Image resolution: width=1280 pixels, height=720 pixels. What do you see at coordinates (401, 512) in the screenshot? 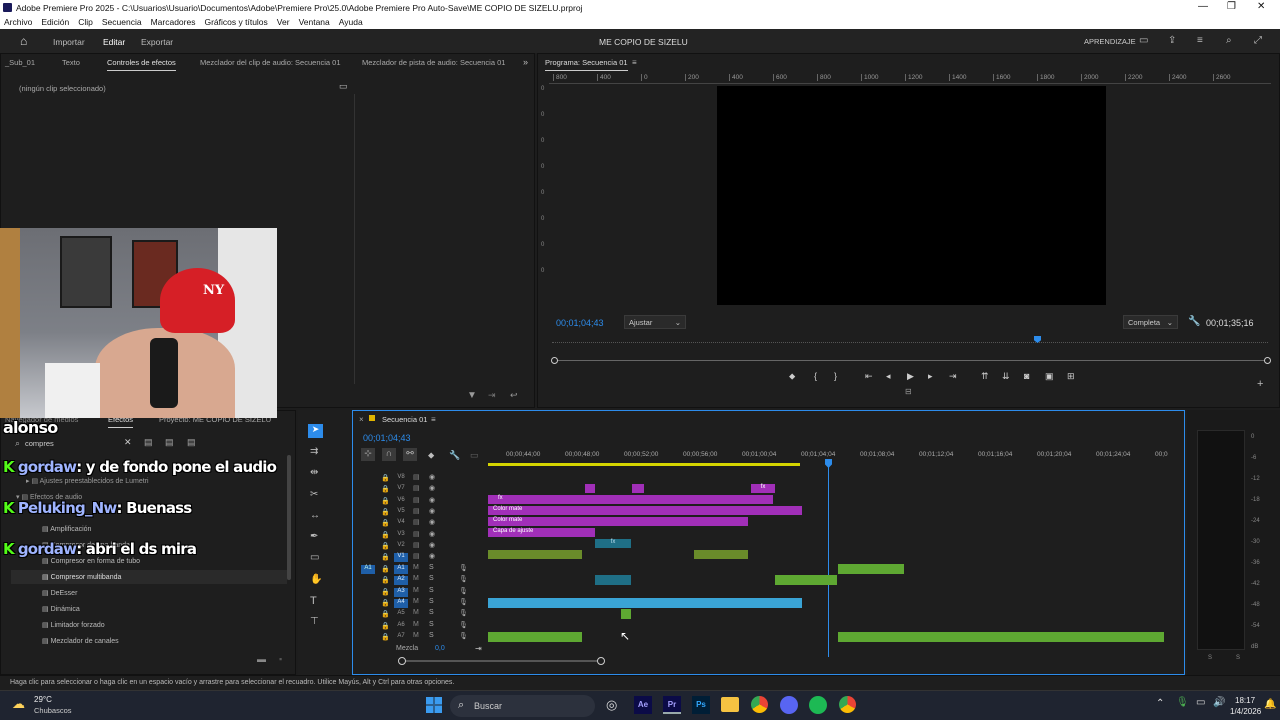
I see `track-label-v5: V5` at bounding box center [401, 512].